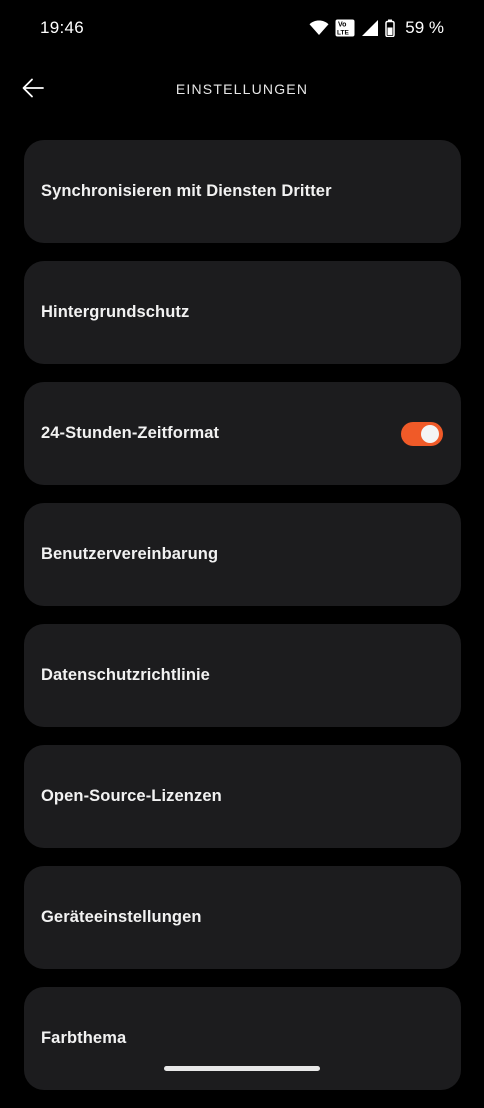 The width and height of the screenshot is (484, 1108). What do you see at coordinates (343, 33) in the screenshot?
I see `svg-text: LTE` at bounding box center [343, 33].